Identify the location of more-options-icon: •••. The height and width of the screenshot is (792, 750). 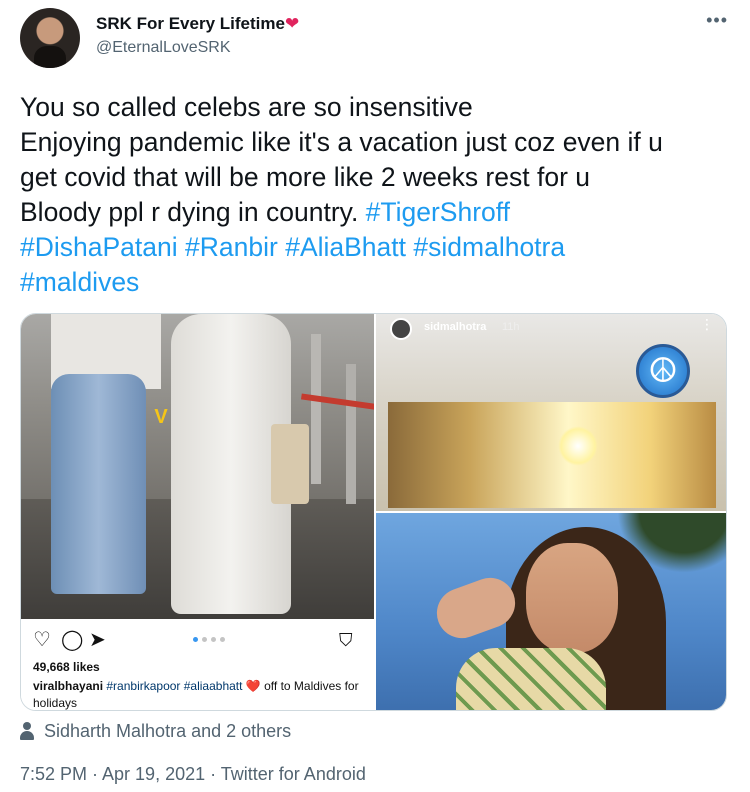
(717, 20).